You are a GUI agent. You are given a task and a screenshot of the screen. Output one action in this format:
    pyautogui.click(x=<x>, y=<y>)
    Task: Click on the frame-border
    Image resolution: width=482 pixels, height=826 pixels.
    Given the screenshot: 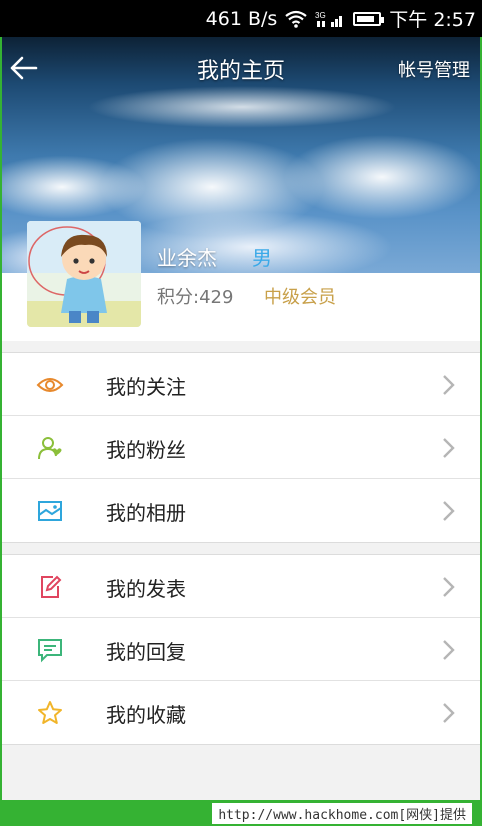 What is the action you would take?
    pyautogui.click(x=1, y=418)
    